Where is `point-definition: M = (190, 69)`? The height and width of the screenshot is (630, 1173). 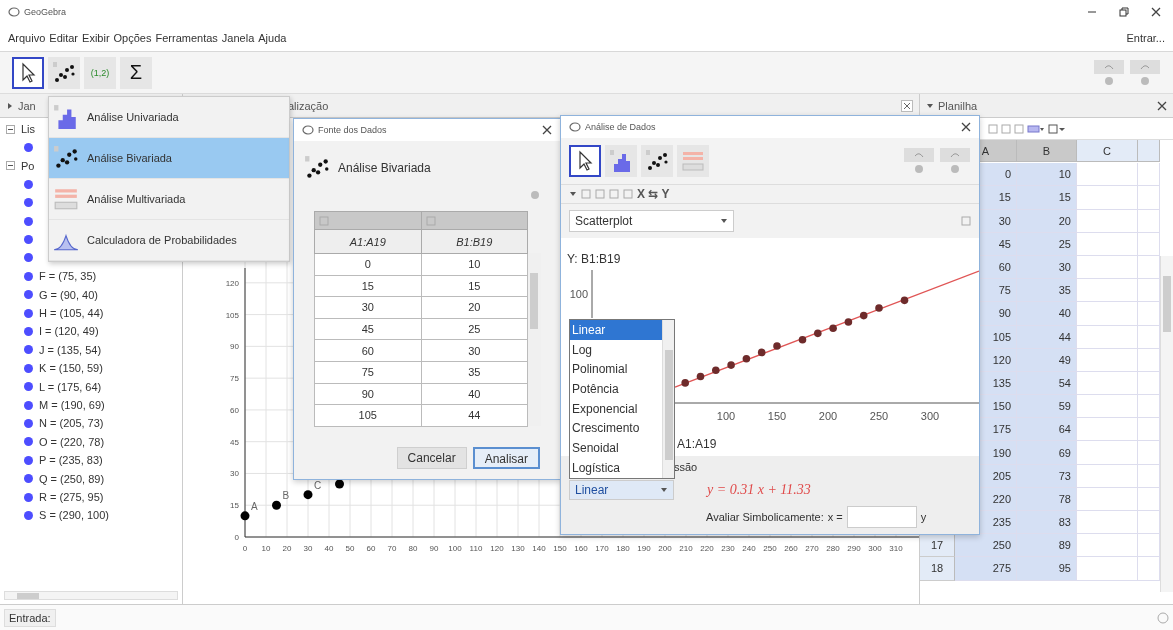 point-definition: M = (190, 69) is located at coordinates (72, 405).